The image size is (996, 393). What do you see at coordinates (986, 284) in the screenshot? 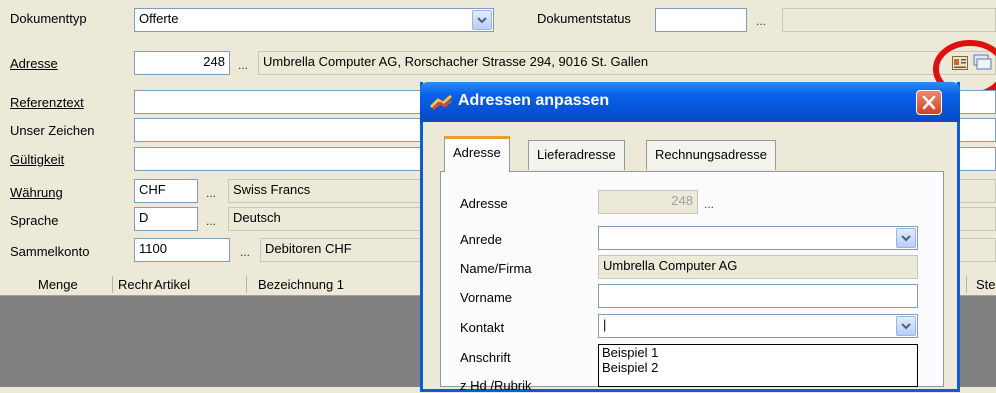
I see `grid-col-ste: Ste` at bounding box center [986, 284].